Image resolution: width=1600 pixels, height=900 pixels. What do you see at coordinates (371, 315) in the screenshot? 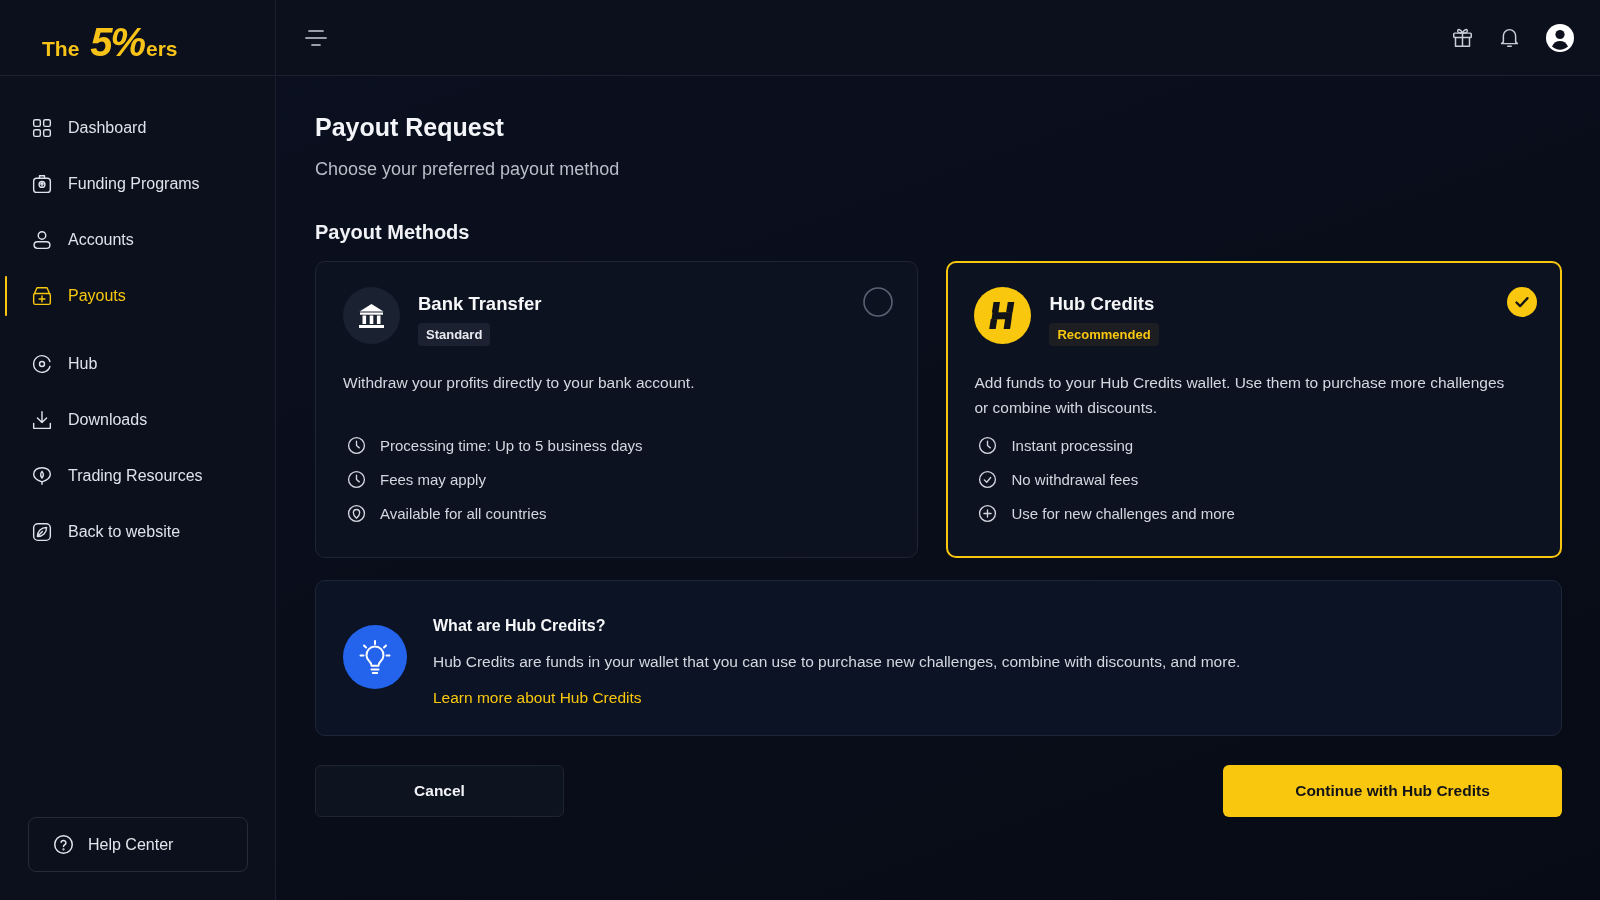
I see `bank-icon` at bounding box center [371, 315].